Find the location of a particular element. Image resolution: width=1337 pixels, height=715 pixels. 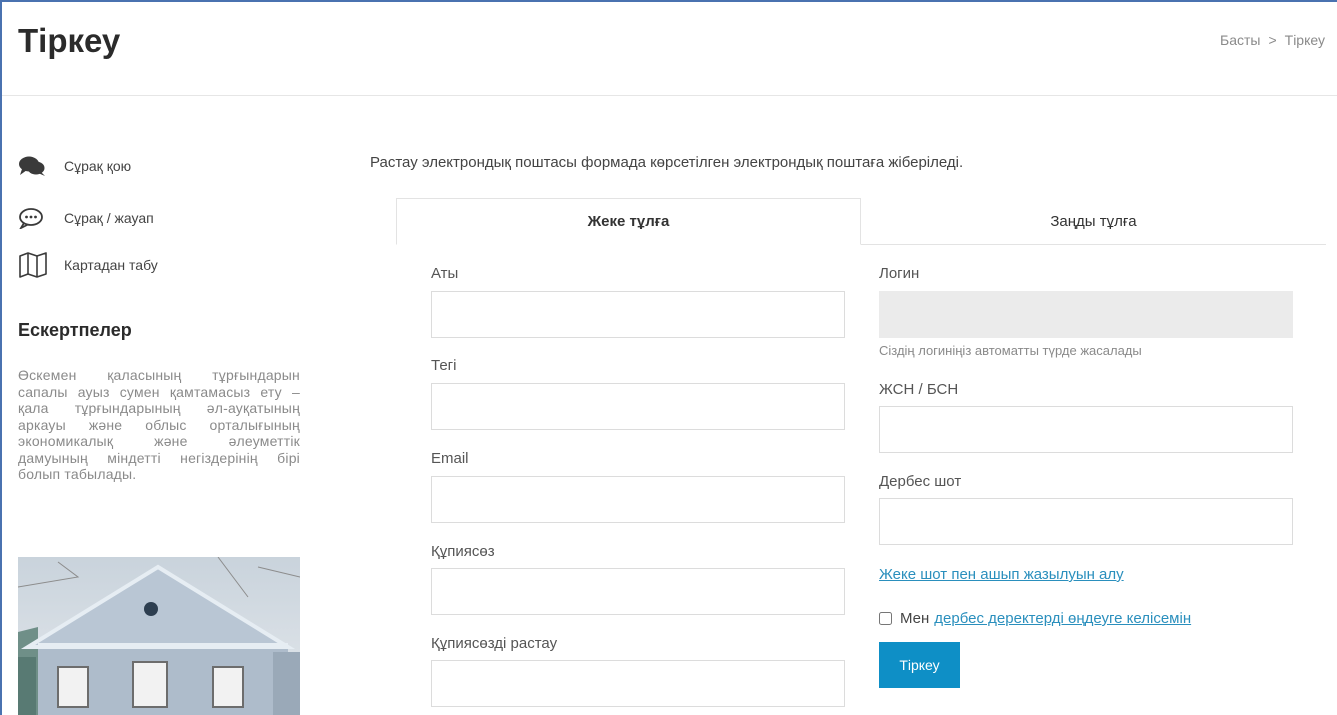

breadcrumb-current: Тіркеу is located at coordinates (1304, 40).